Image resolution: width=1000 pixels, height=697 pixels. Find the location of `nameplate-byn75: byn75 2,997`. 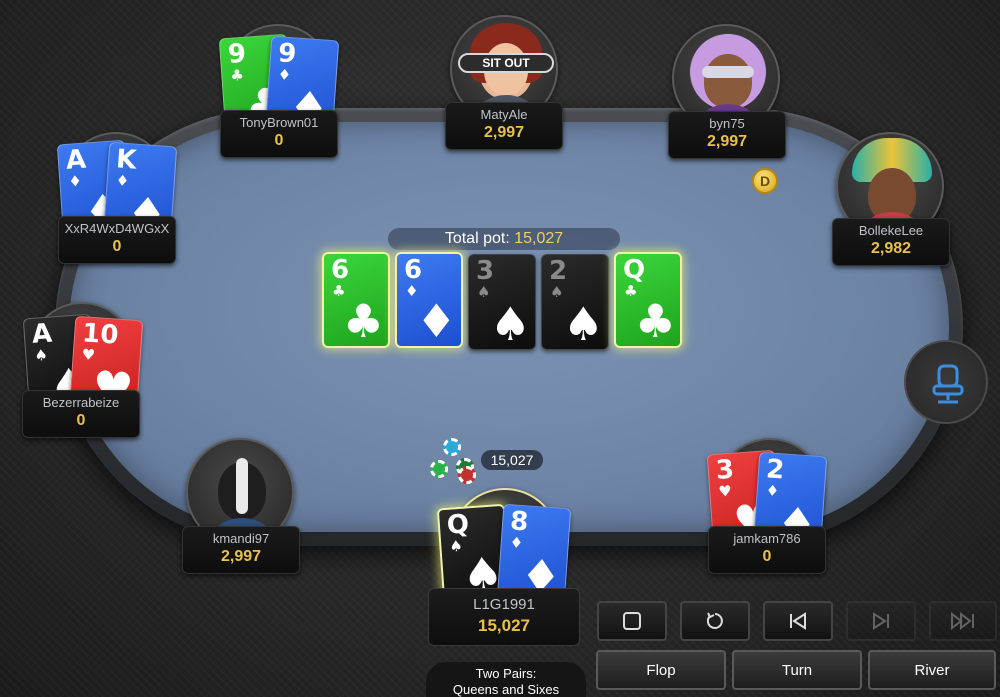

nameplate-byn75: byn75 2,997 is located at coordinates (727, 135).